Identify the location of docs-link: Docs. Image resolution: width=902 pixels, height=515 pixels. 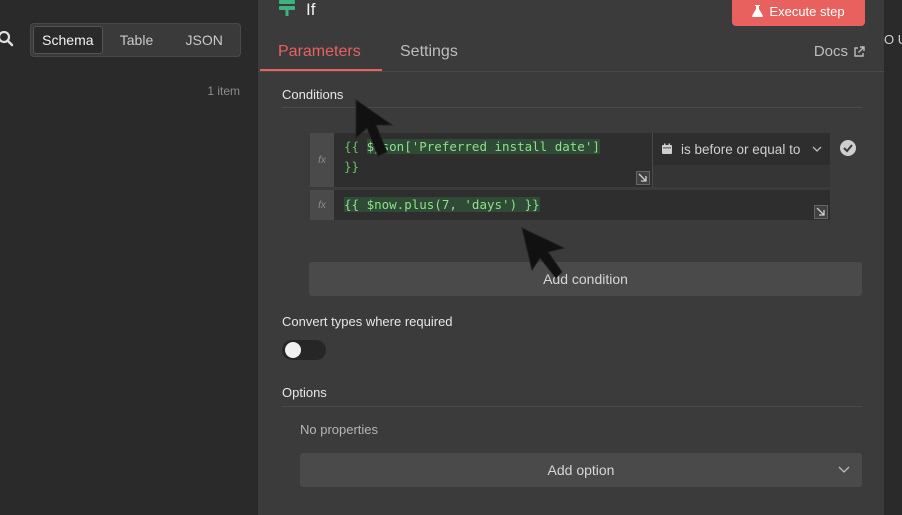
(839, 51).